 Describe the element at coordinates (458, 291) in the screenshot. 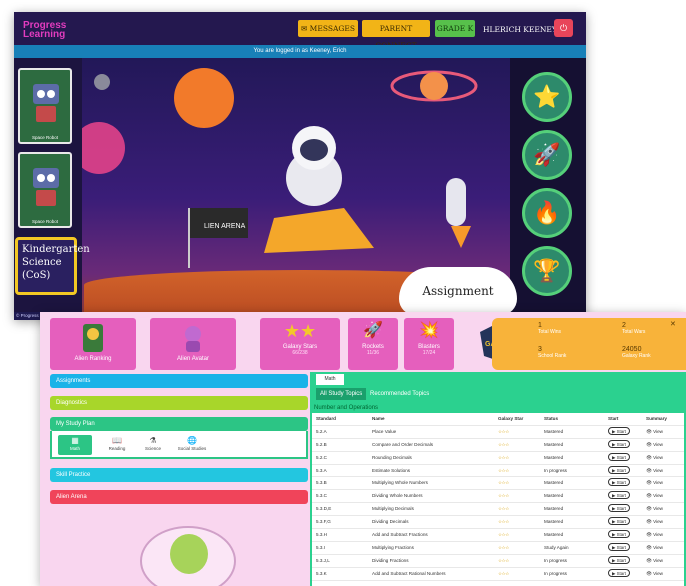

I see `assignment-button: Assignment` at that location.